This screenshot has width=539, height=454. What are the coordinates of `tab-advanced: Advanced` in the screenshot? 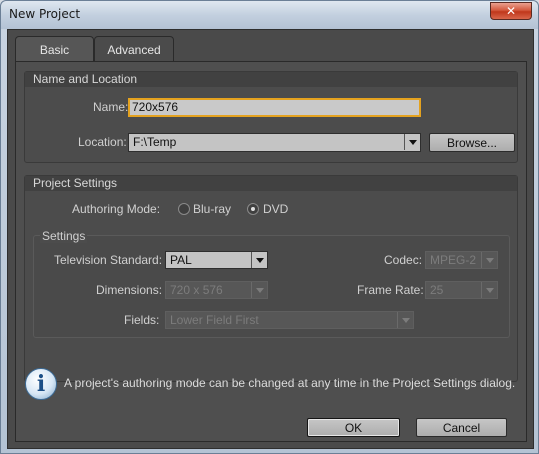 It's located at (134, 49).